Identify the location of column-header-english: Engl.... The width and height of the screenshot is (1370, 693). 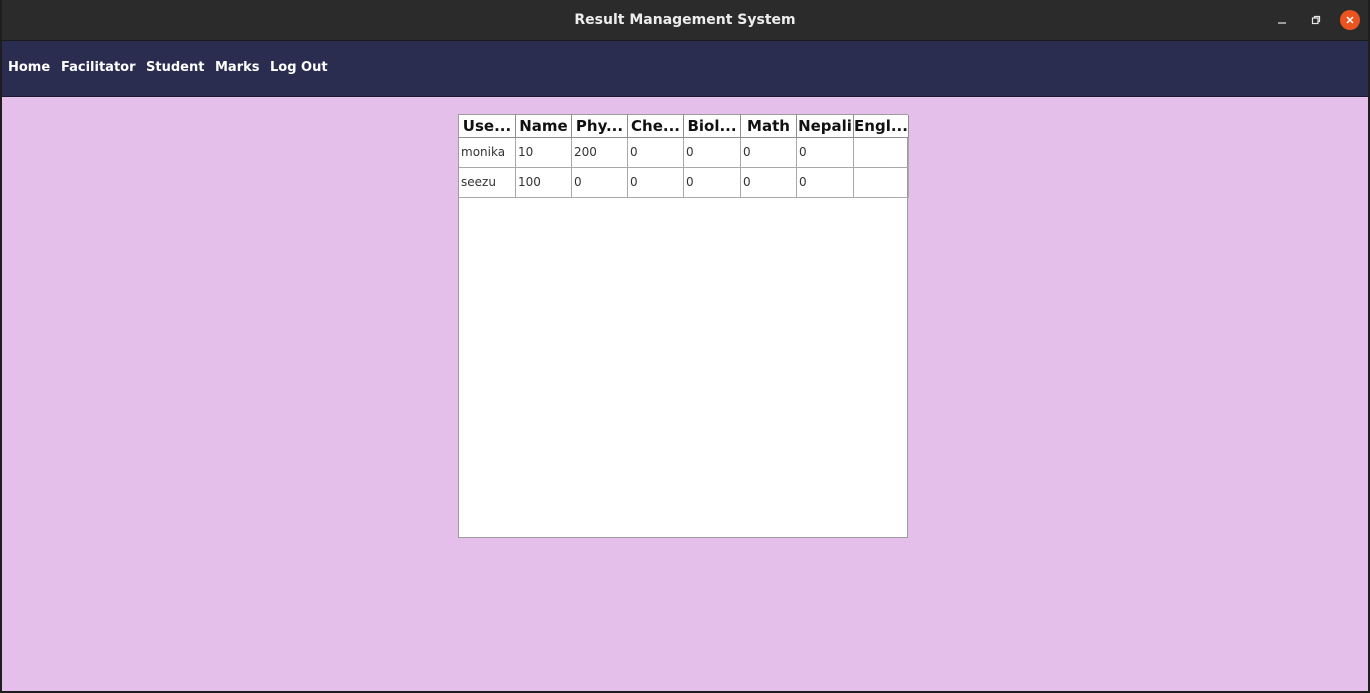
(881, 126).